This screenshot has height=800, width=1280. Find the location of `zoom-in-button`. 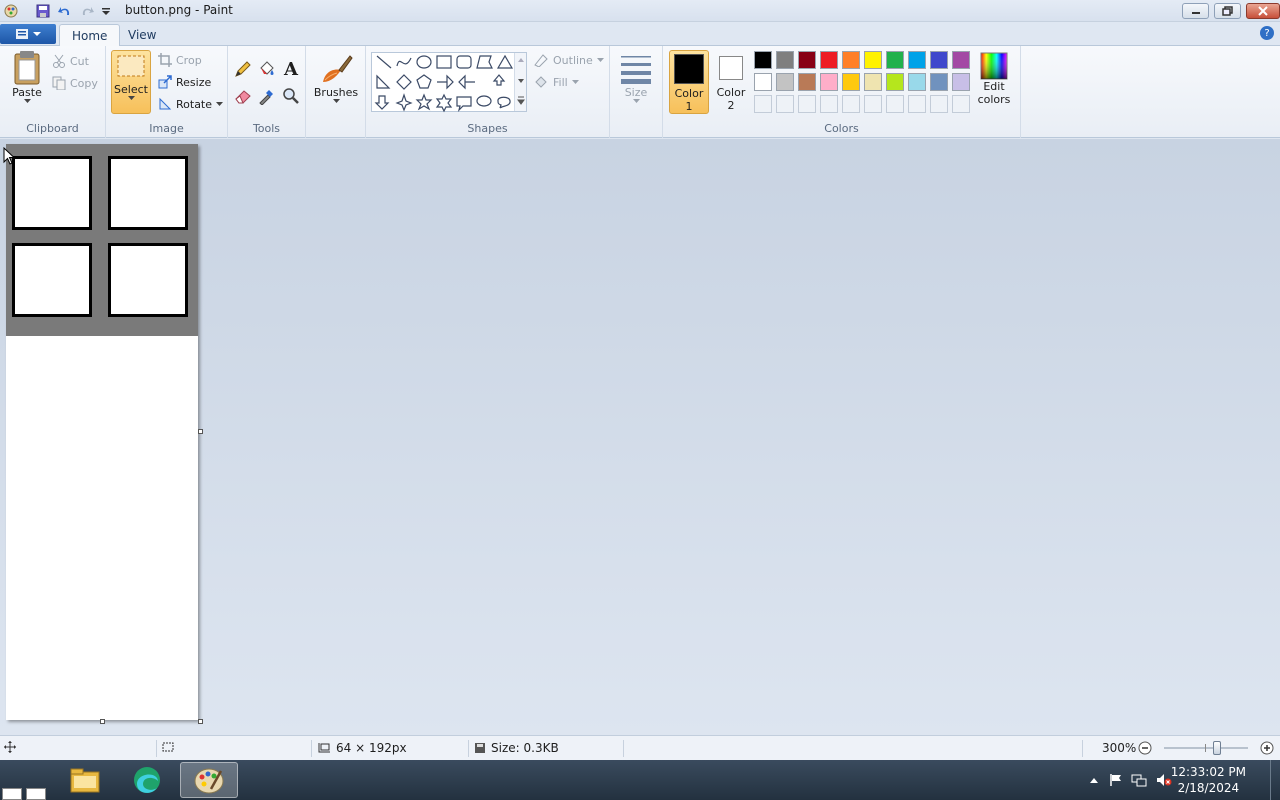

zoom-in-button is located at coordinates (1267, 748).